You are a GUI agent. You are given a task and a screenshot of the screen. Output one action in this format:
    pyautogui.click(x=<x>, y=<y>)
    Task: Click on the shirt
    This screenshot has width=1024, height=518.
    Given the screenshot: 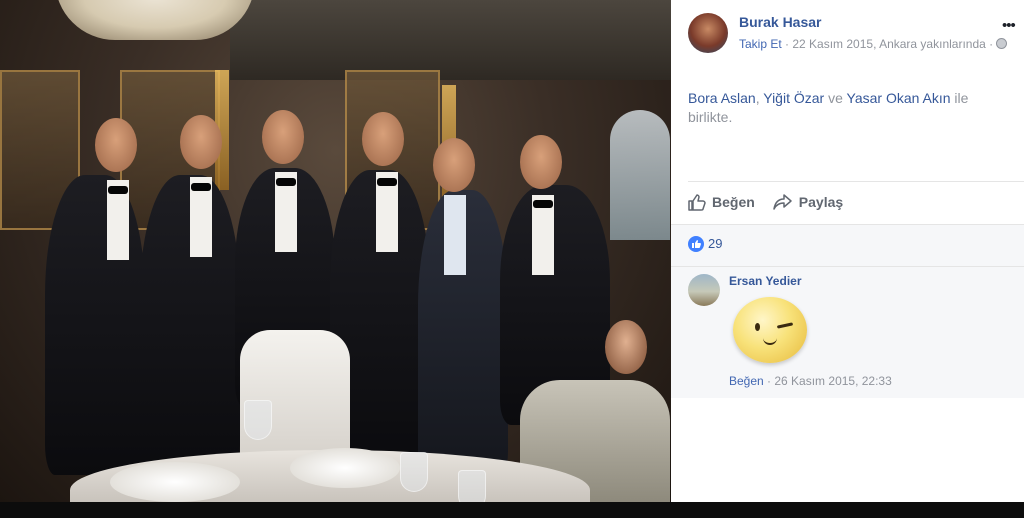 What is the action you would take?
    pyautogui.click(x=455, y=235)
    